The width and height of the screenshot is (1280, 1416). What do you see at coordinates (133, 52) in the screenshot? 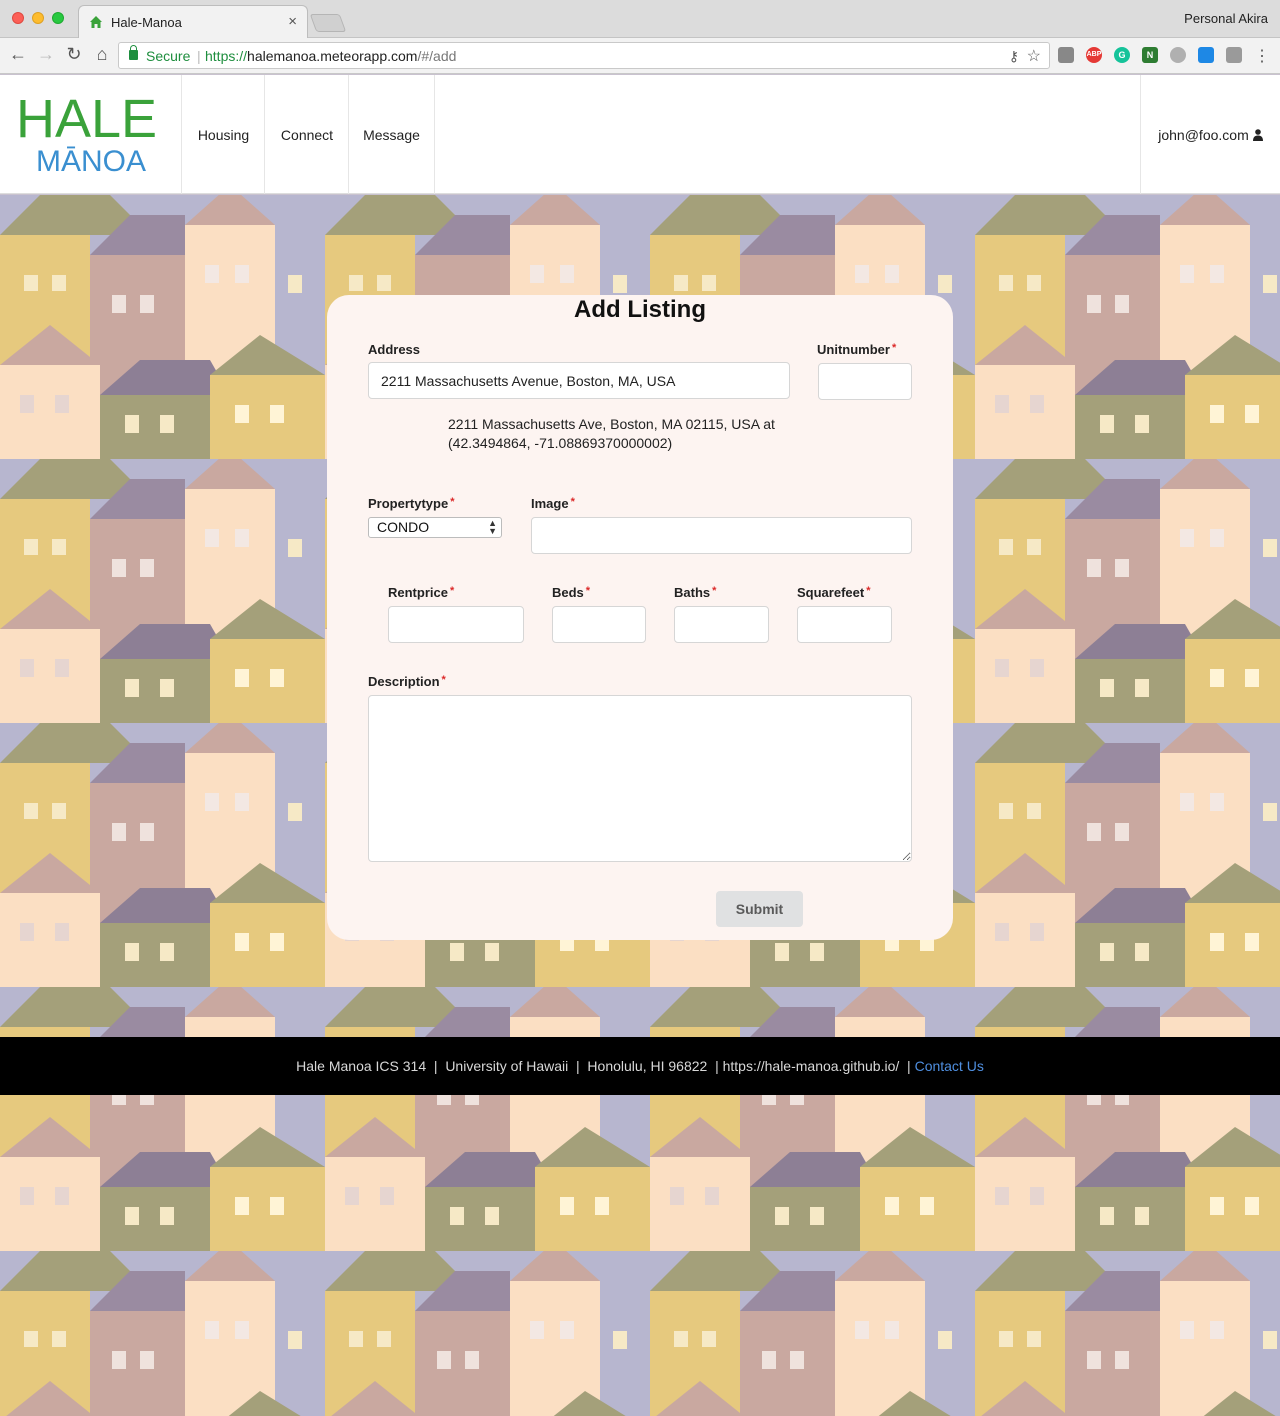
I see `lock-icon` at bounding box center [133, 52].